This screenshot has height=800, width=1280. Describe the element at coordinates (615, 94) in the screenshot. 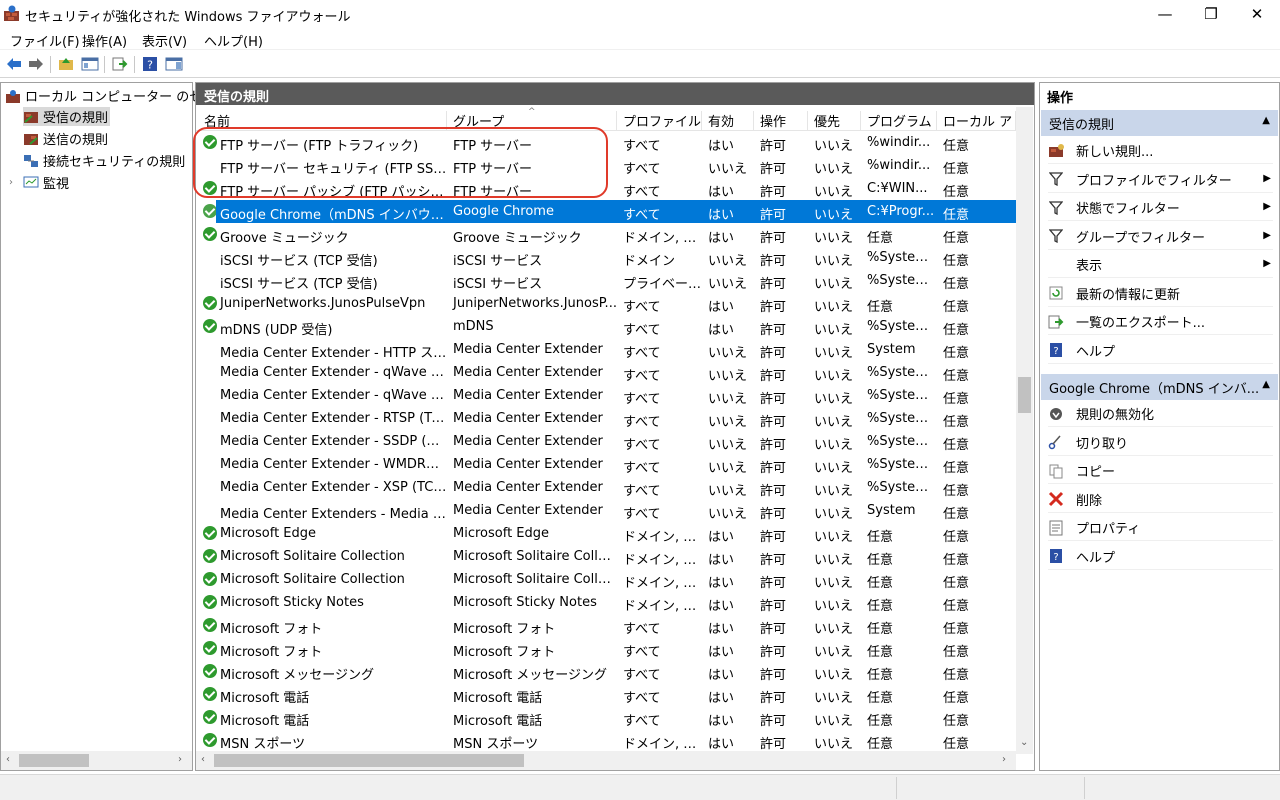

I see `pane-title: 受信の規則` at that location.